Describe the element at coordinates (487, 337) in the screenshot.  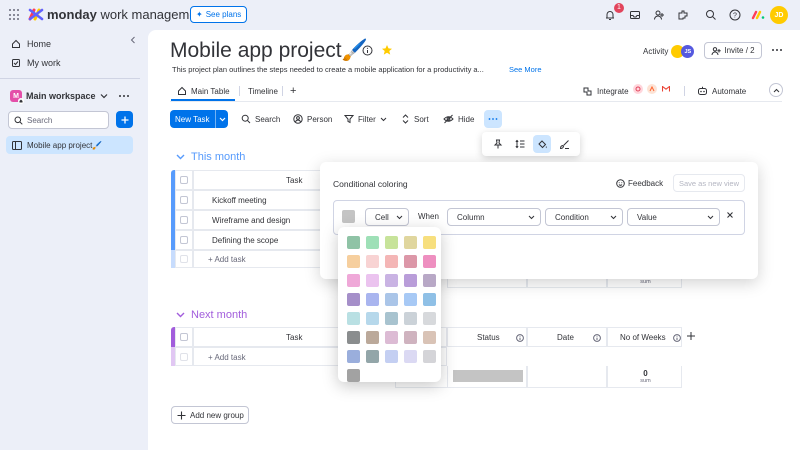
I see `column-header-status: Status` at that location.